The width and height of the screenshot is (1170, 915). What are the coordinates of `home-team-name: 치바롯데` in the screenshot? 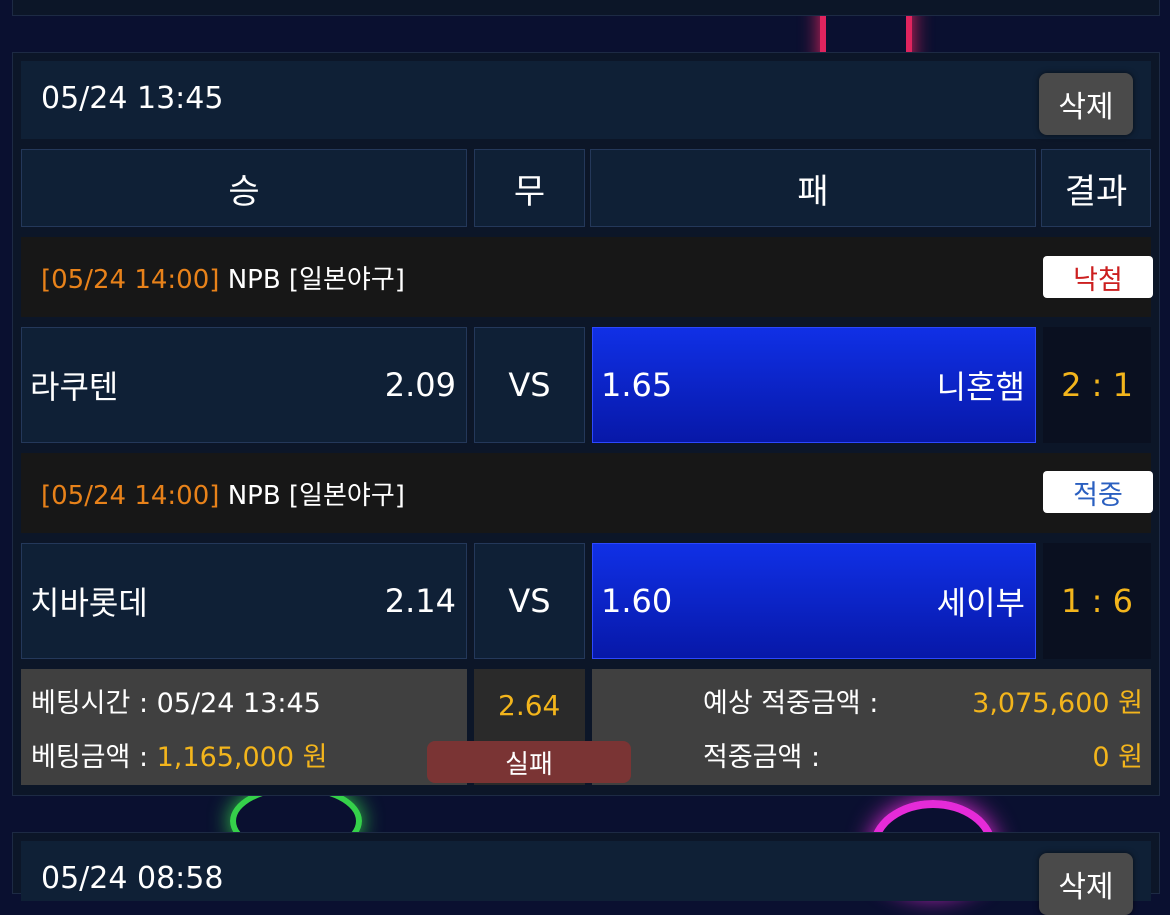 It's located at (89, 603).